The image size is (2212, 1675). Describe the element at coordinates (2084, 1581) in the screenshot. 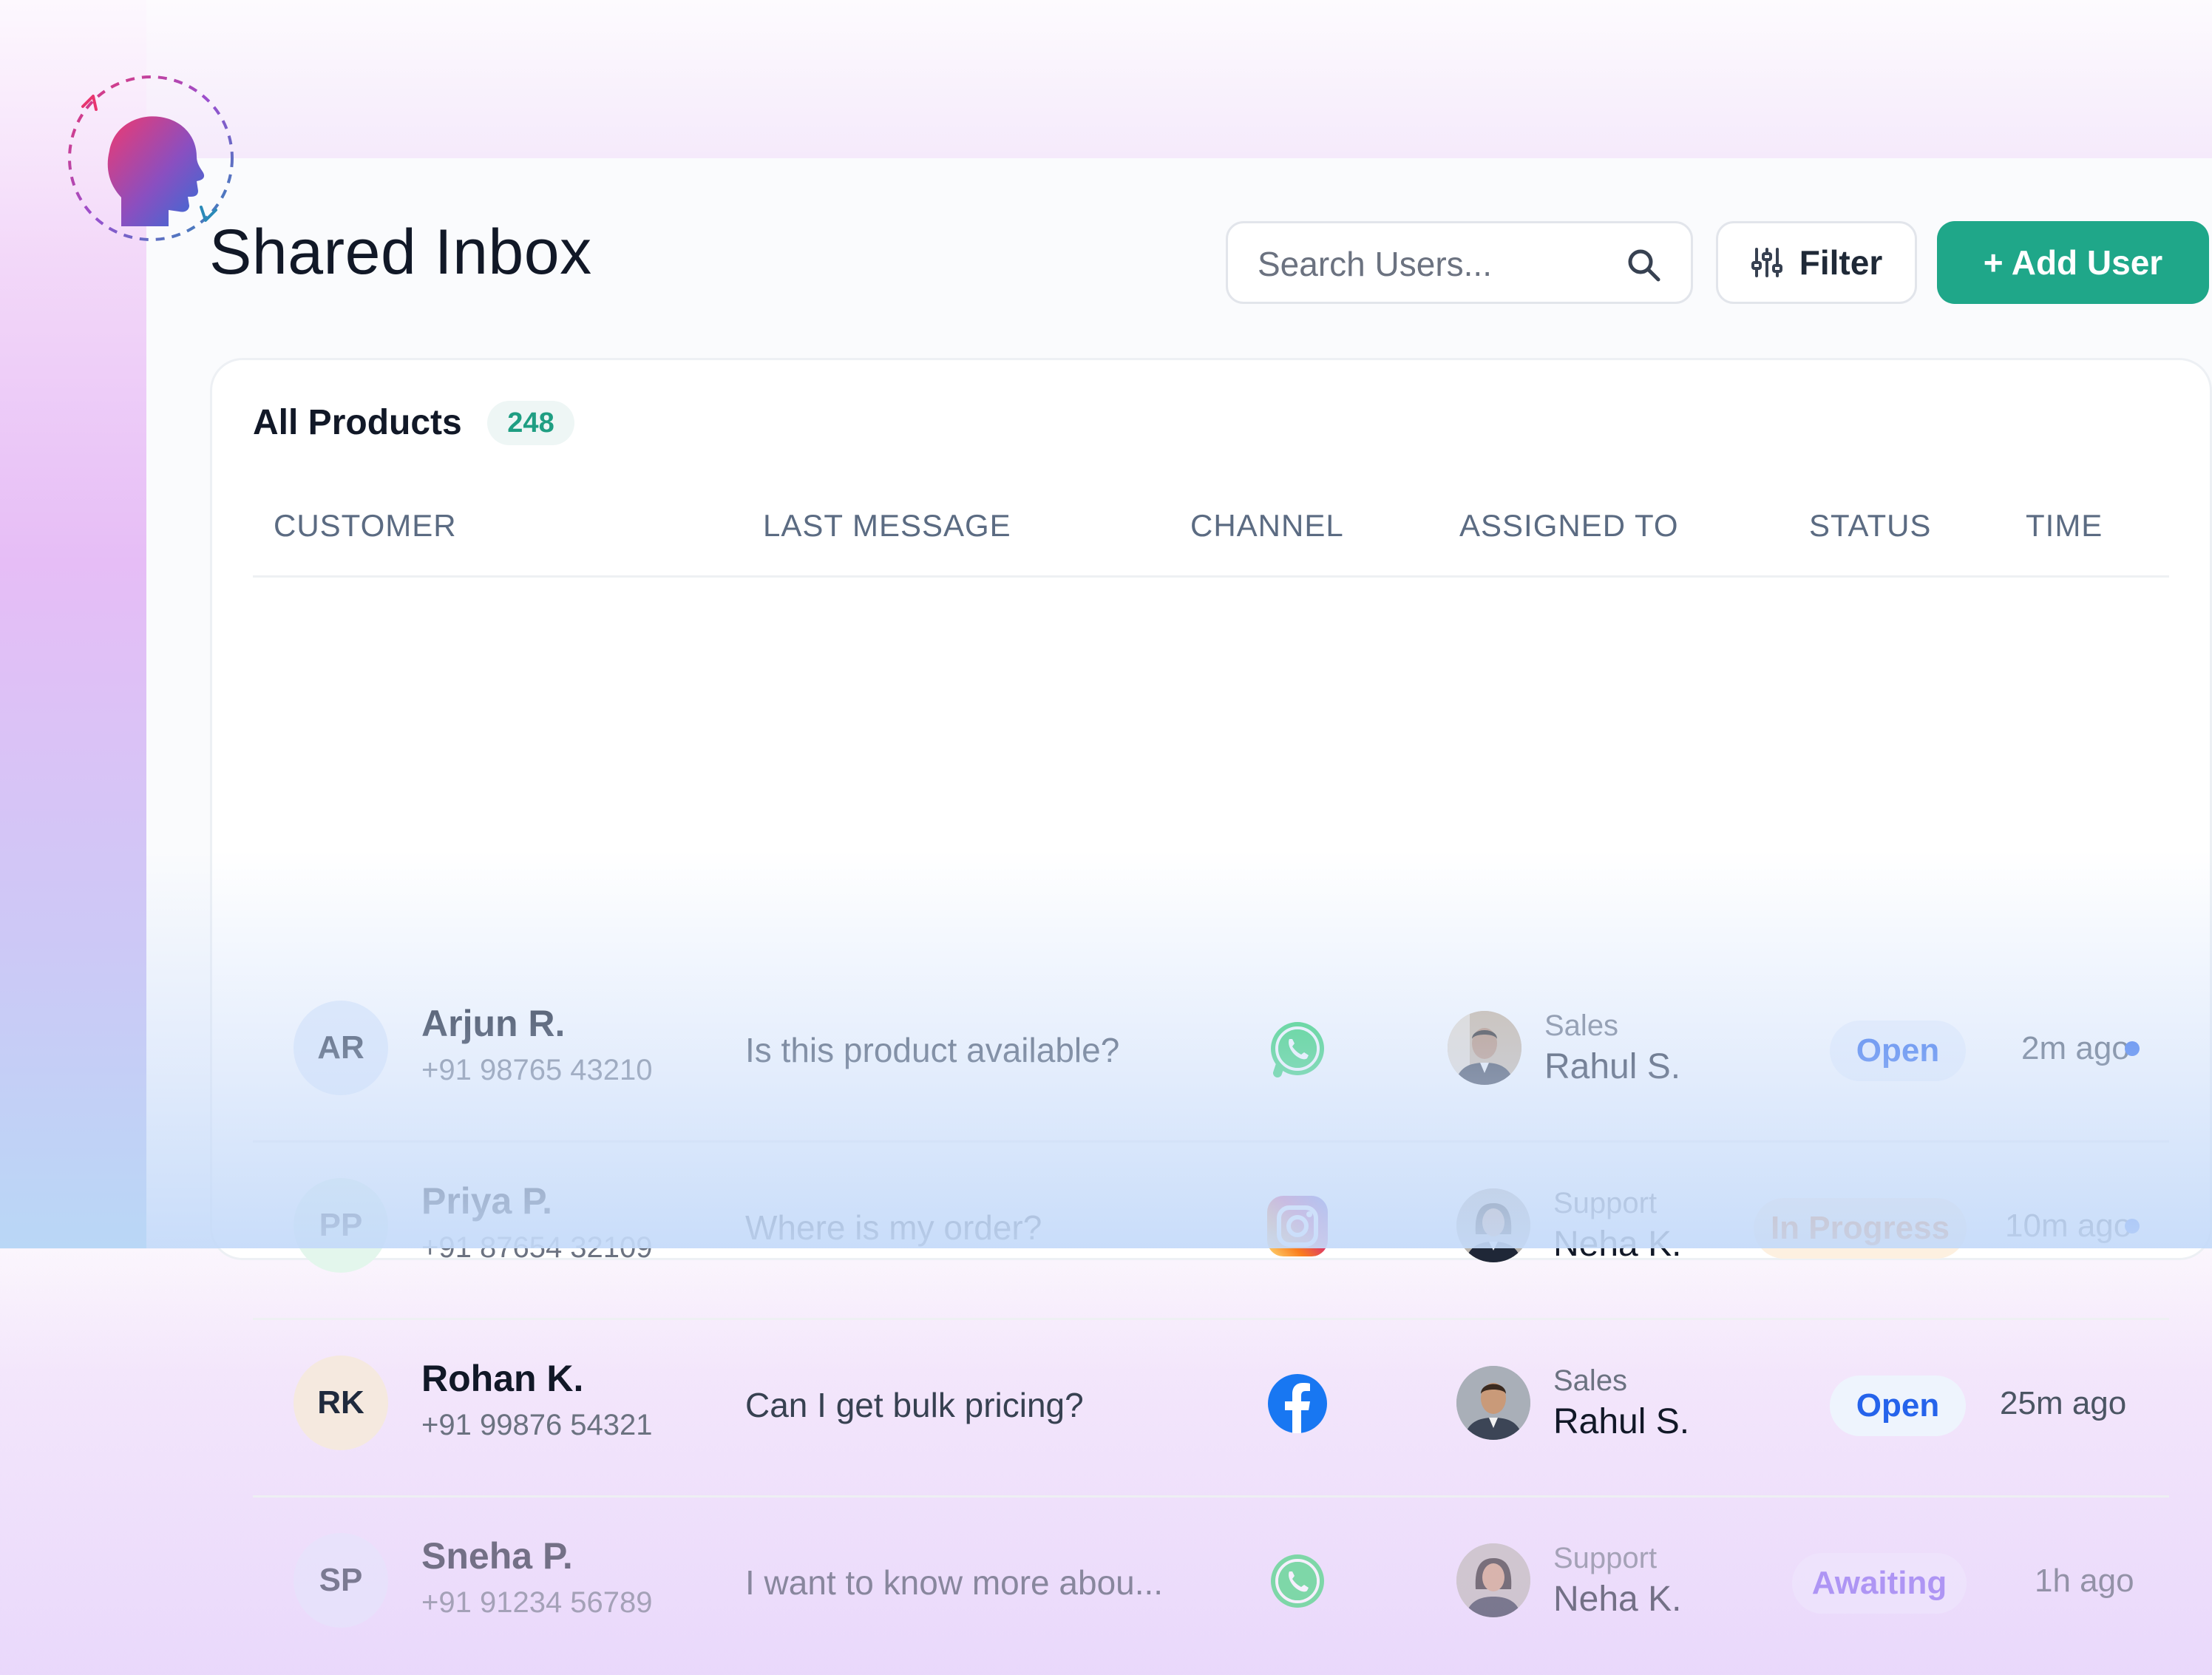

I see `time-label: 1h ago` at that location.